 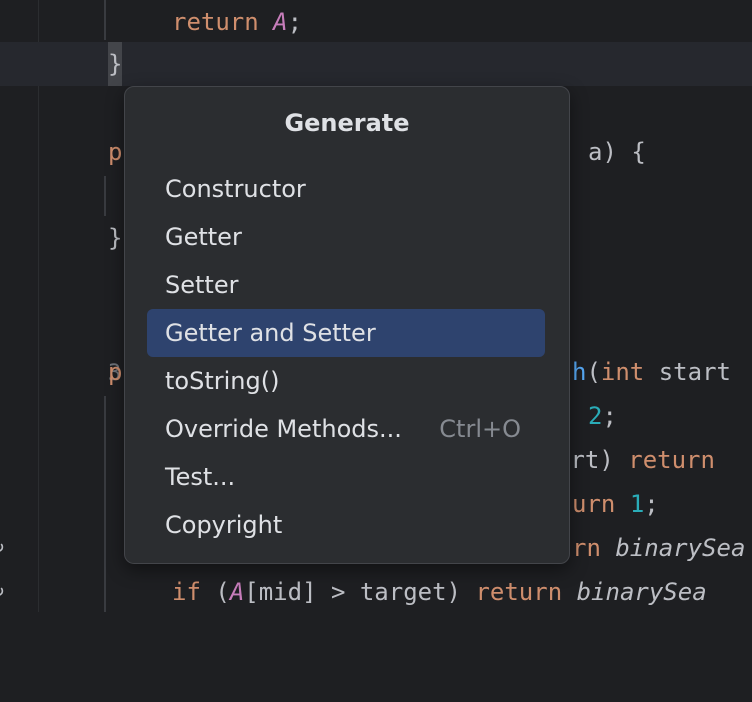 I want to click on method-name: h, so click(x=579, y=372).